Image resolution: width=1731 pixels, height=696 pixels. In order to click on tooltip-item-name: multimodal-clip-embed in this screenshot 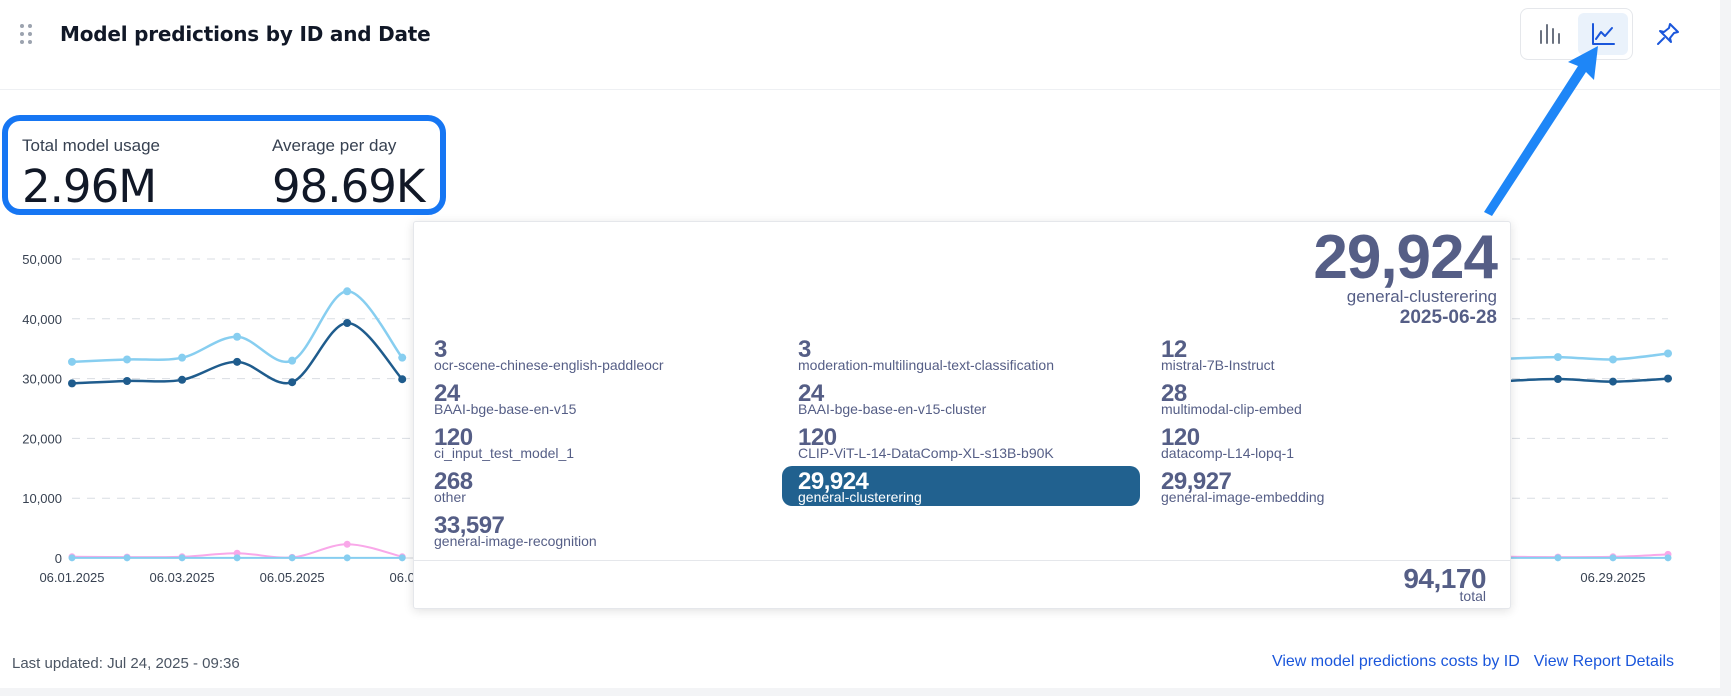, I will do `click(1231, 409)`.